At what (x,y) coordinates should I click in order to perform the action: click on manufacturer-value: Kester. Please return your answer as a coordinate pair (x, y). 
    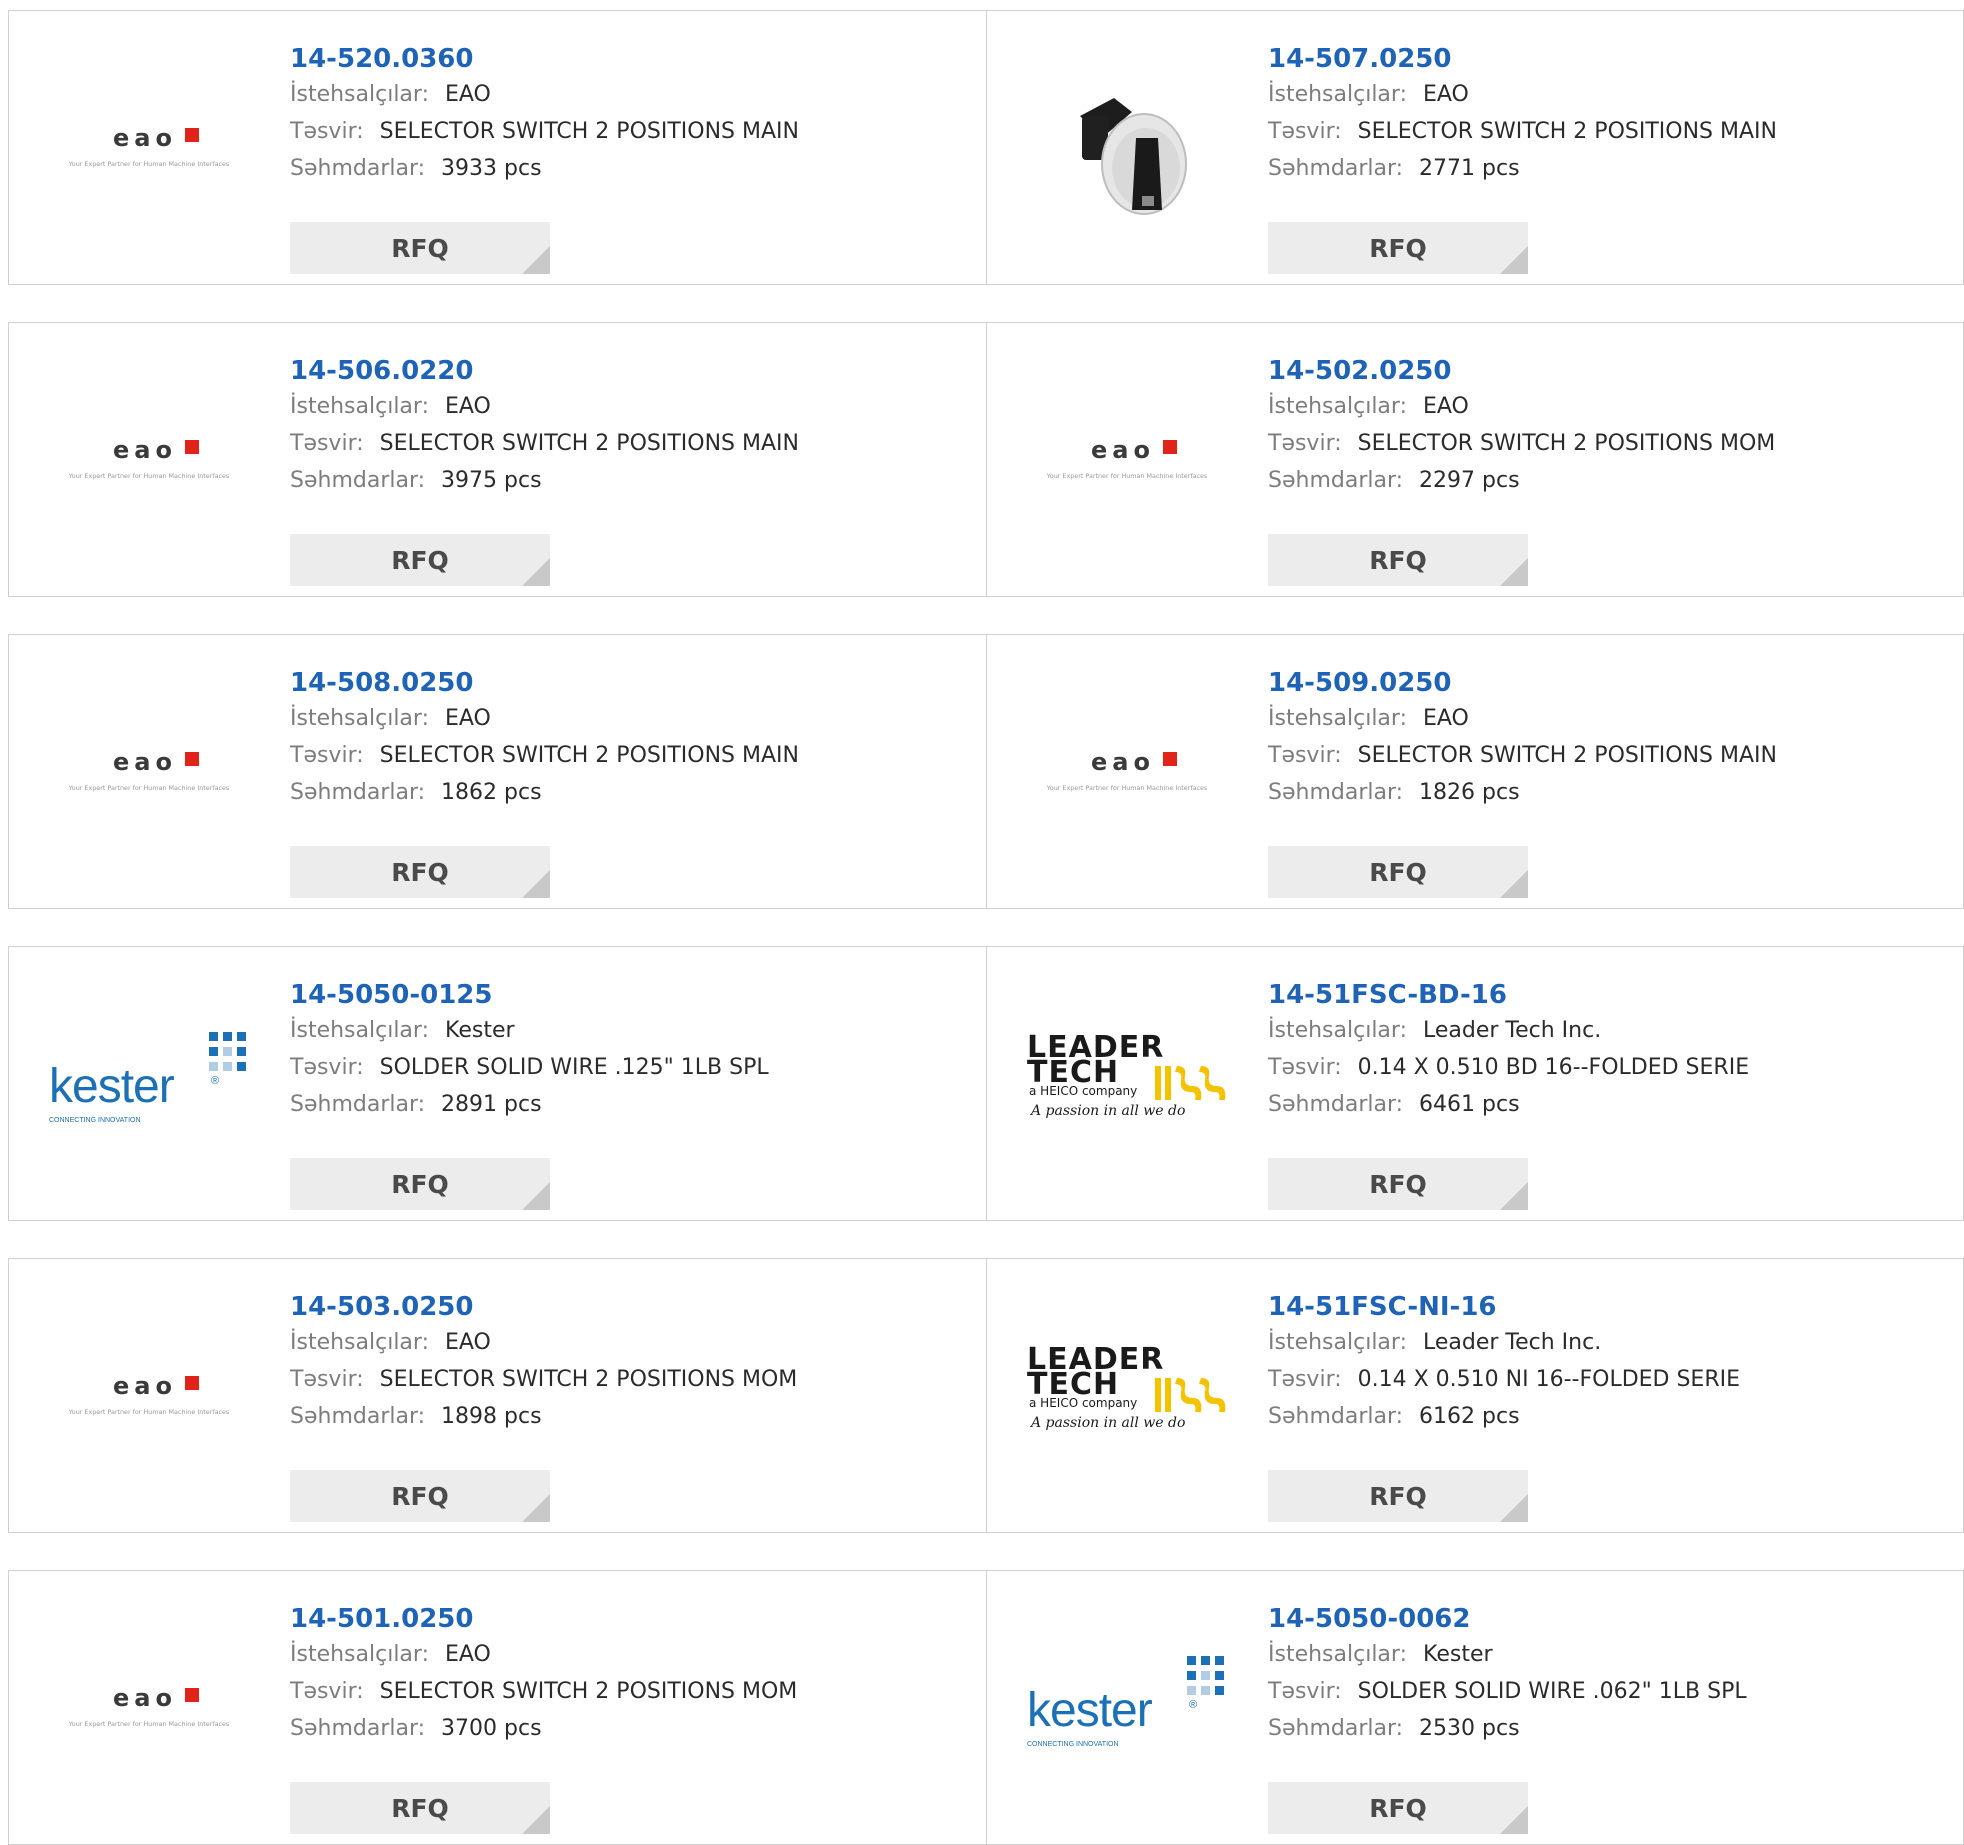
    Looking at the image, I should click on (479, 1030).